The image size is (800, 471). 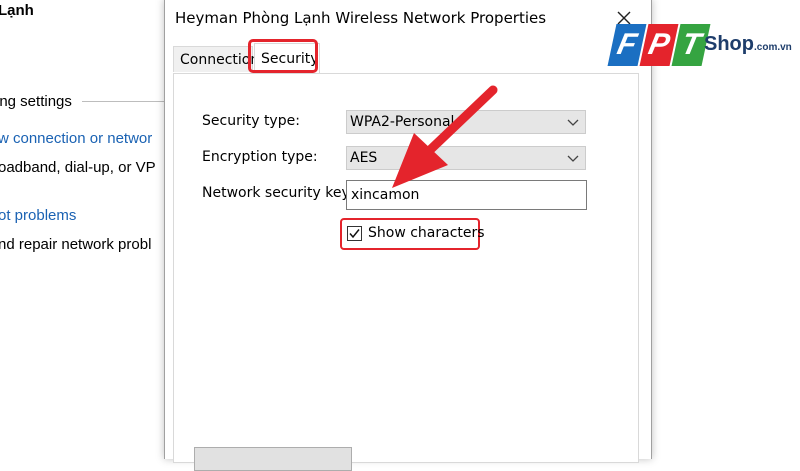 I want to click on checkmark-icon, so click(x=354, y=234).